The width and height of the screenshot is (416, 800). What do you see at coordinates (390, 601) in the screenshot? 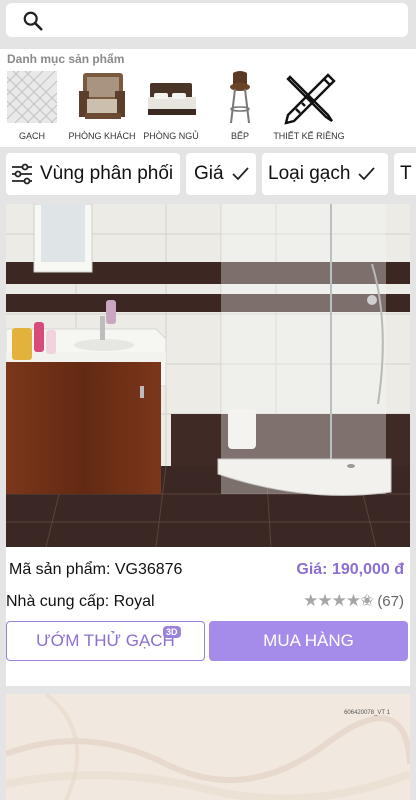
I see `rating-count: (67)` at bounding box center [390, 601].